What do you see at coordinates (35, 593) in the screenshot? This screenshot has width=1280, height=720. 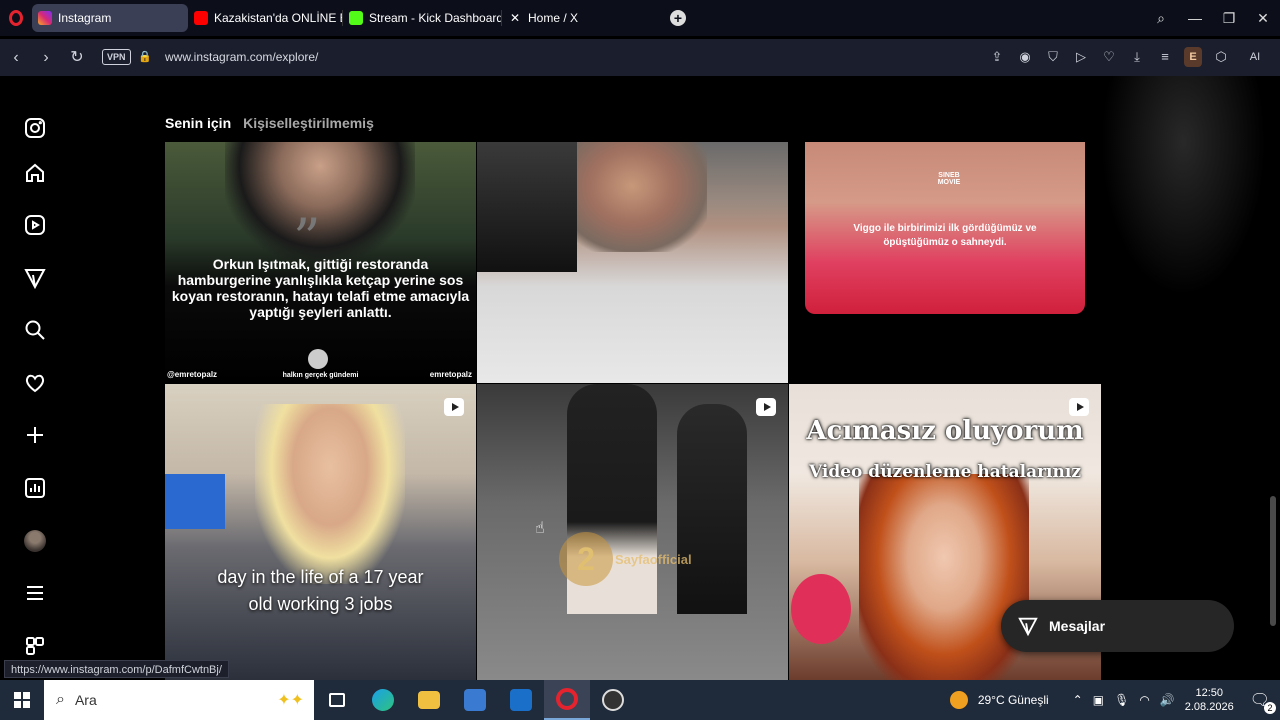 I see `more-menu-icon` at bounding box center [35, 593].